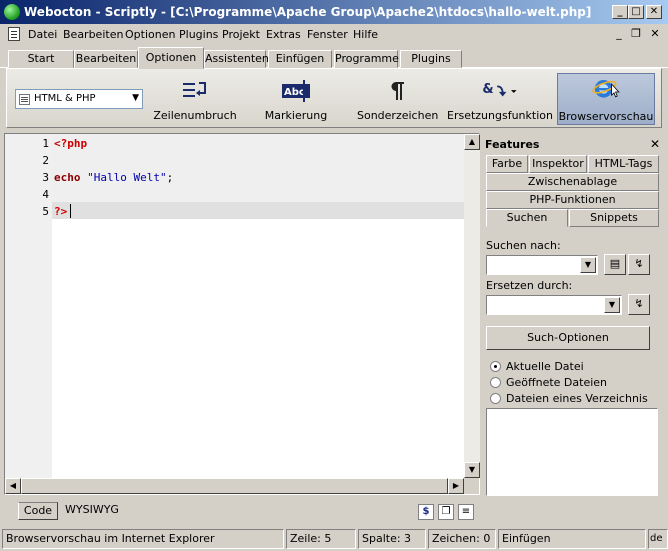  I want to click on line-number: 3, so click(45, 177).